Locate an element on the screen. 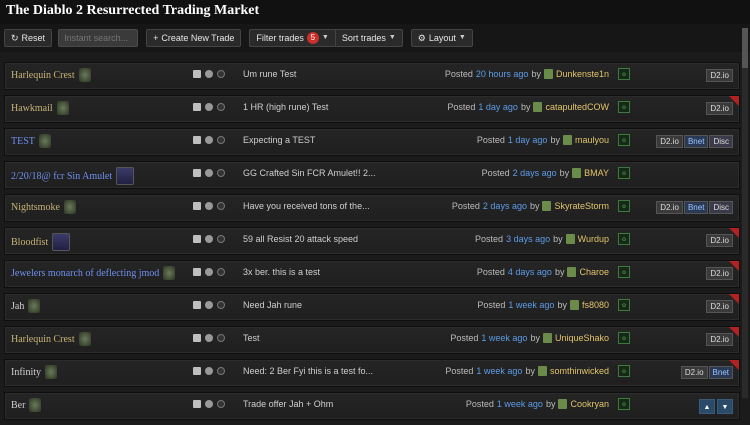  username: BMAY is located at coordinates (596, 173).